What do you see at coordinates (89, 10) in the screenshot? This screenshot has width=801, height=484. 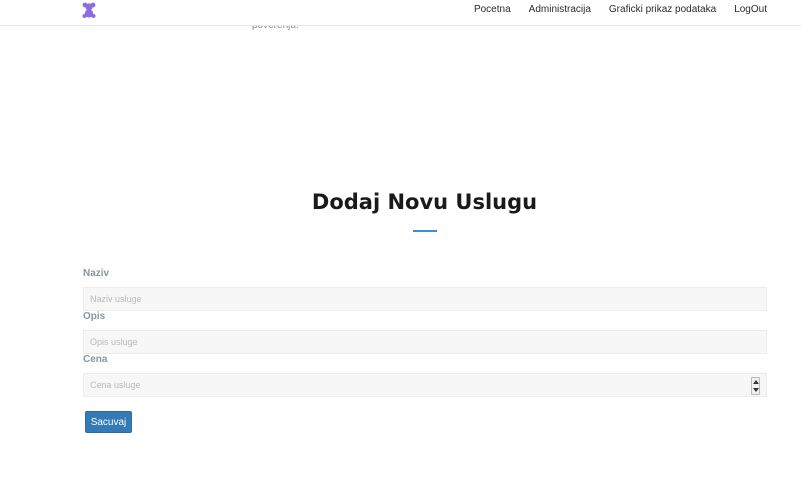 I see `teddy-bear-icon` at bounding box center [89, 10].